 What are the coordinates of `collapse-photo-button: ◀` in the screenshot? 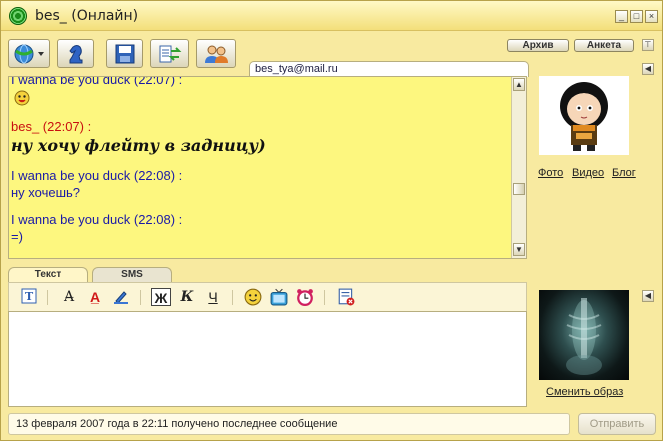 It's located at (648, 296).